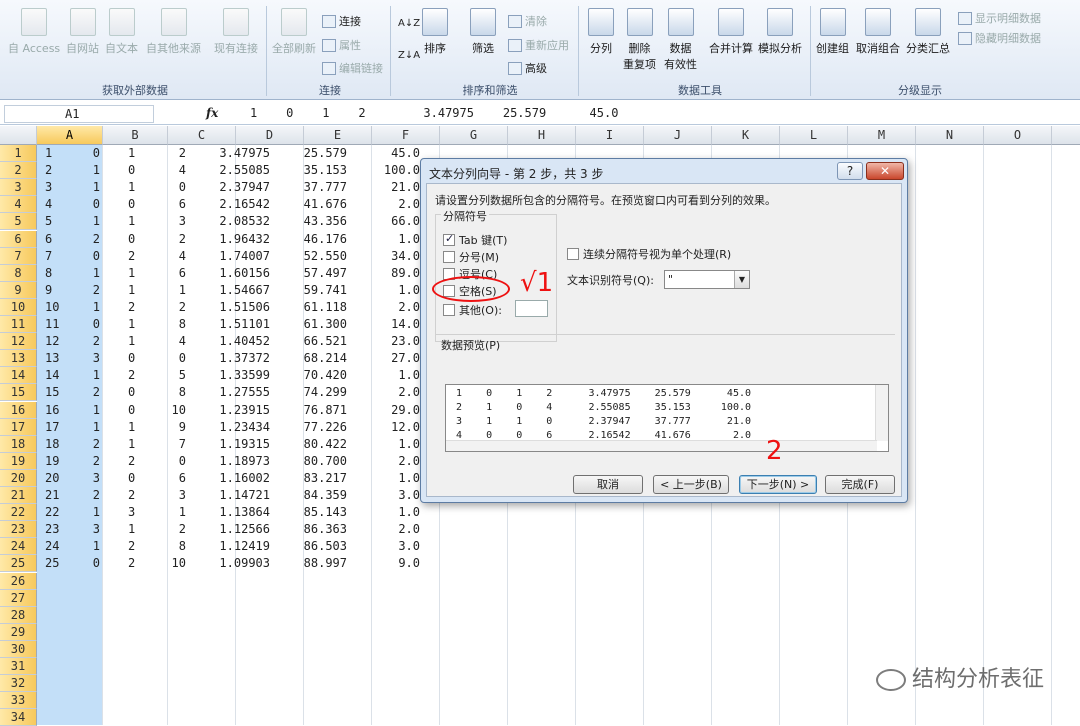  Describe the element at coordinates (311, 307) in the screenshot. I see `cell-value: 61.118` at that location.